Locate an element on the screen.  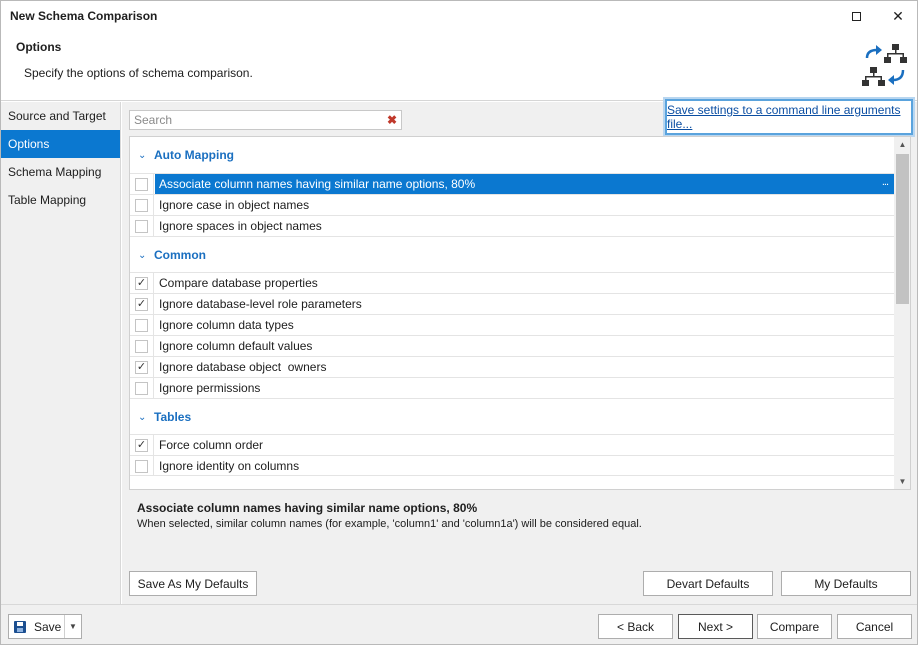
option-row: ✓ Compare database properties is located at coordinates (512, 282).